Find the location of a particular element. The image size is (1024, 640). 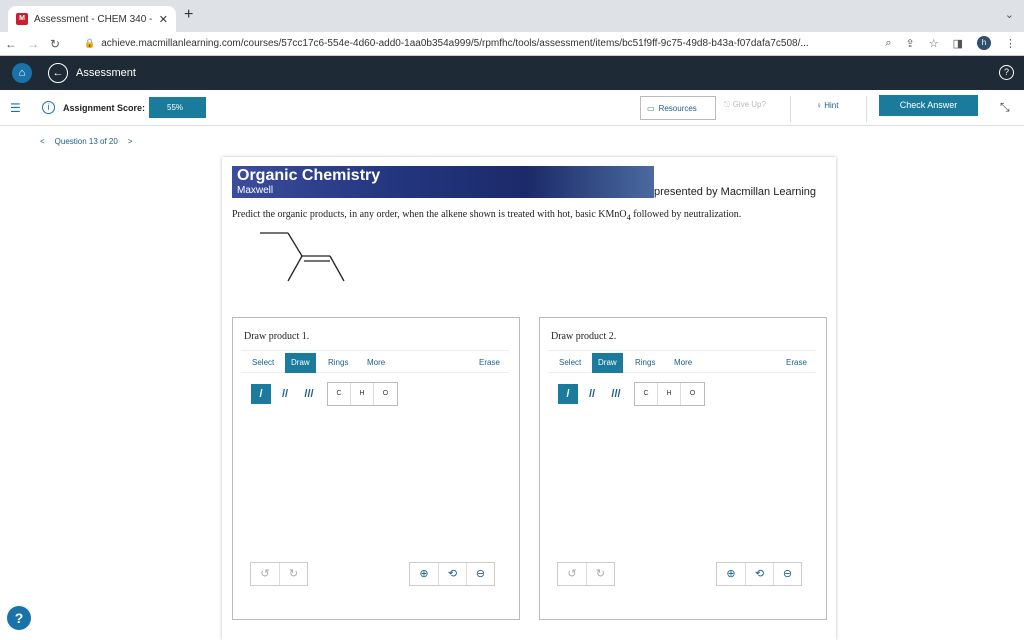

macmillan-favicon-icon: M is located at coordinates (22, 19).